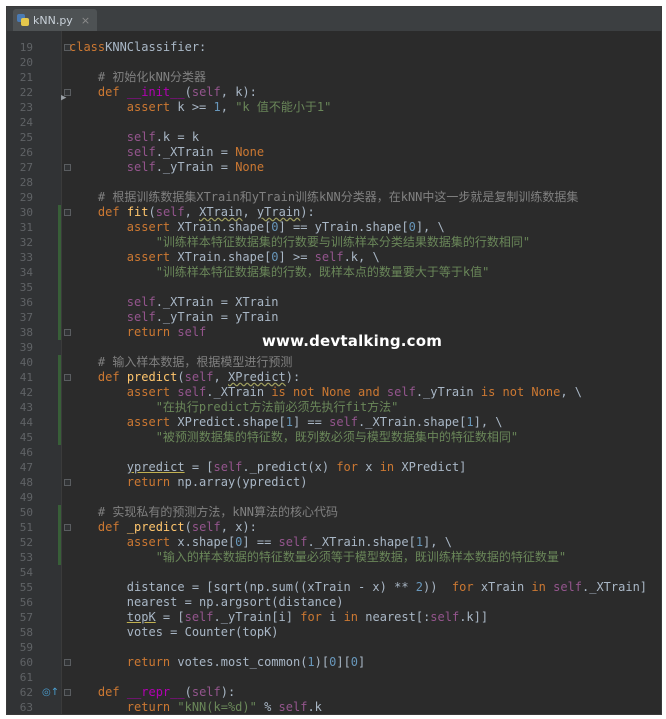 The image size is (666, 719). Describe the element at coordinates (334, 512) in the screenshot. I see `code-line: 50 # 实现私有的预测方法，kNN算法的核心代码` at that location.